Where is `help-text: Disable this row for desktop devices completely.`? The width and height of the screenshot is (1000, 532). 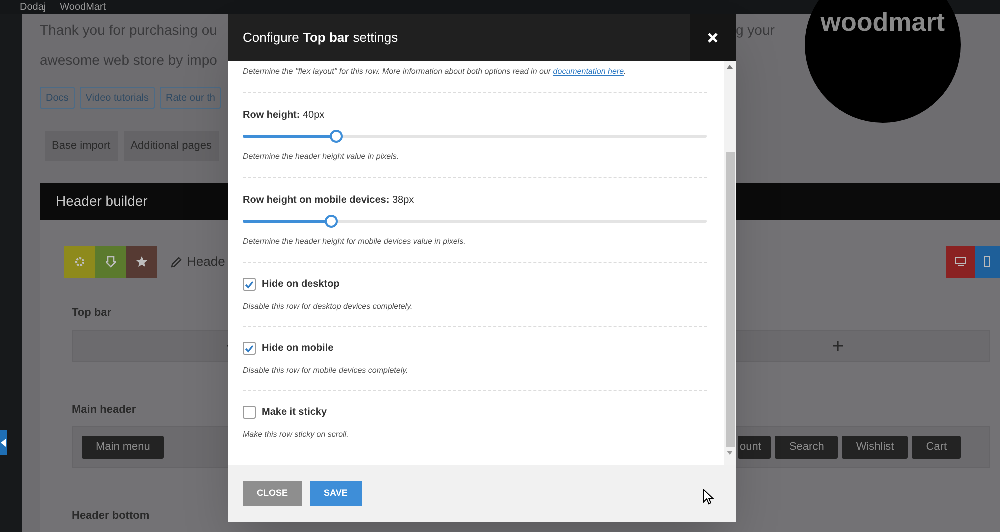
help-text: Disable this row for desktop devices completely. is located at coordinates (328, 307).